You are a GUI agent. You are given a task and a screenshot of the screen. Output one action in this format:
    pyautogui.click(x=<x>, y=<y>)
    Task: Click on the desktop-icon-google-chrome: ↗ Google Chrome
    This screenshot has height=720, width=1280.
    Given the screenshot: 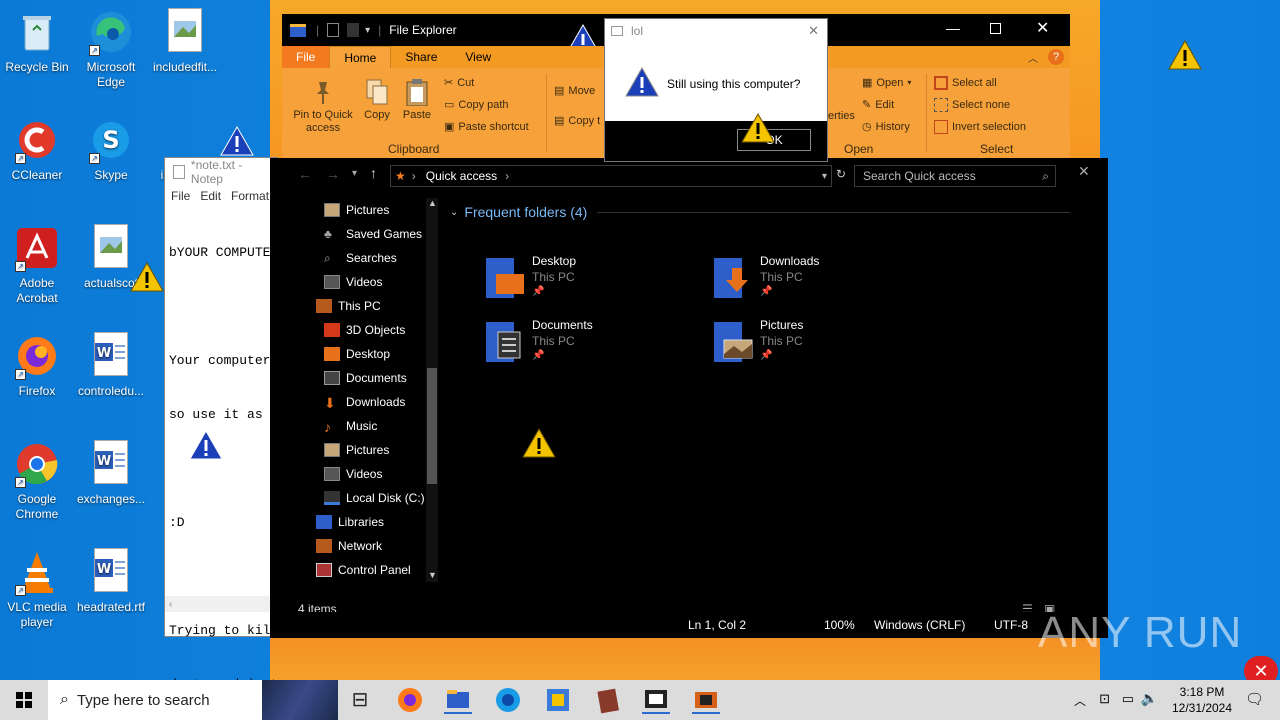 What is the action you would take?
    pyautogui.click(x=37, y=481)
    